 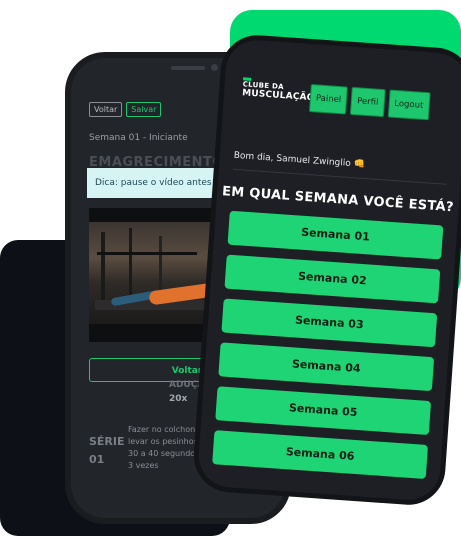 What do you see at coordinates (106, 109) in the screenshot?
I see `voltar-button-top: Voltar` at bounding box center [106, 109].